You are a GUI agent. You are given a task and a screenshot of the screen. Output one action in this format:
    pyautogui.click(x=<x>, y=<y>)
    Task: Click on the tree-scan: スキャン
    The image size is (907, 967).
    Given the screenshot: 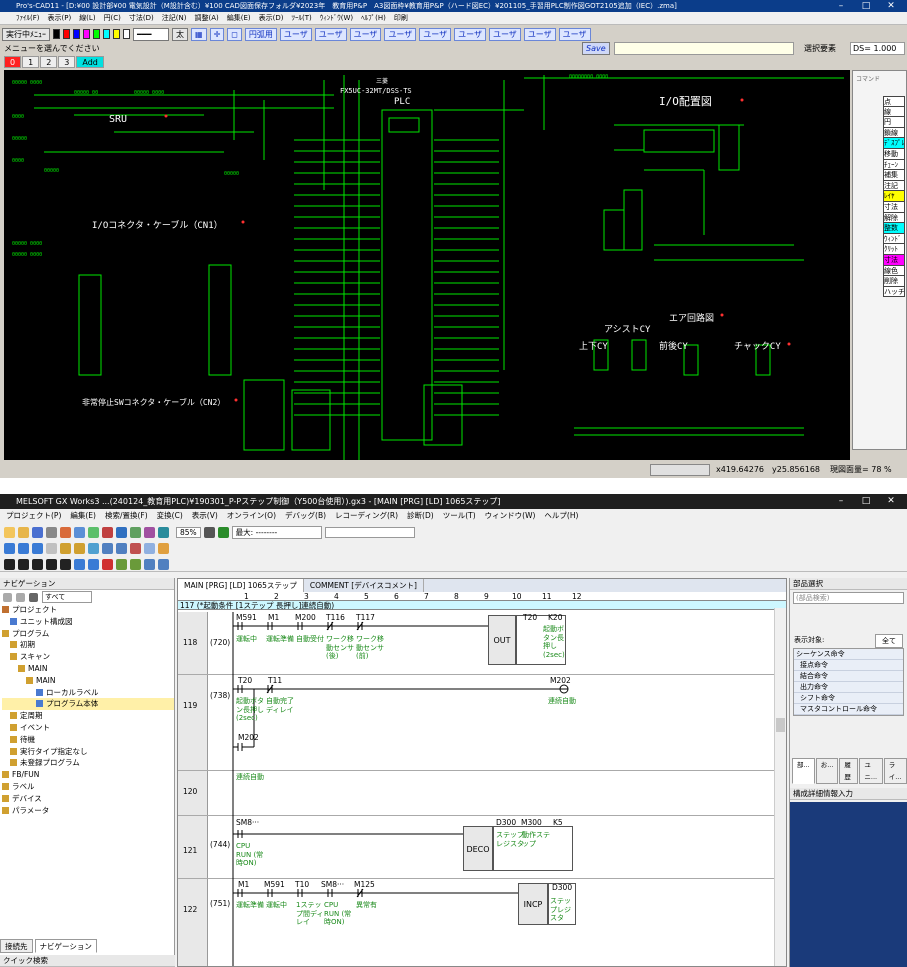 What is the action you would take?
    pyautogui.click(x=88, y=657)
    